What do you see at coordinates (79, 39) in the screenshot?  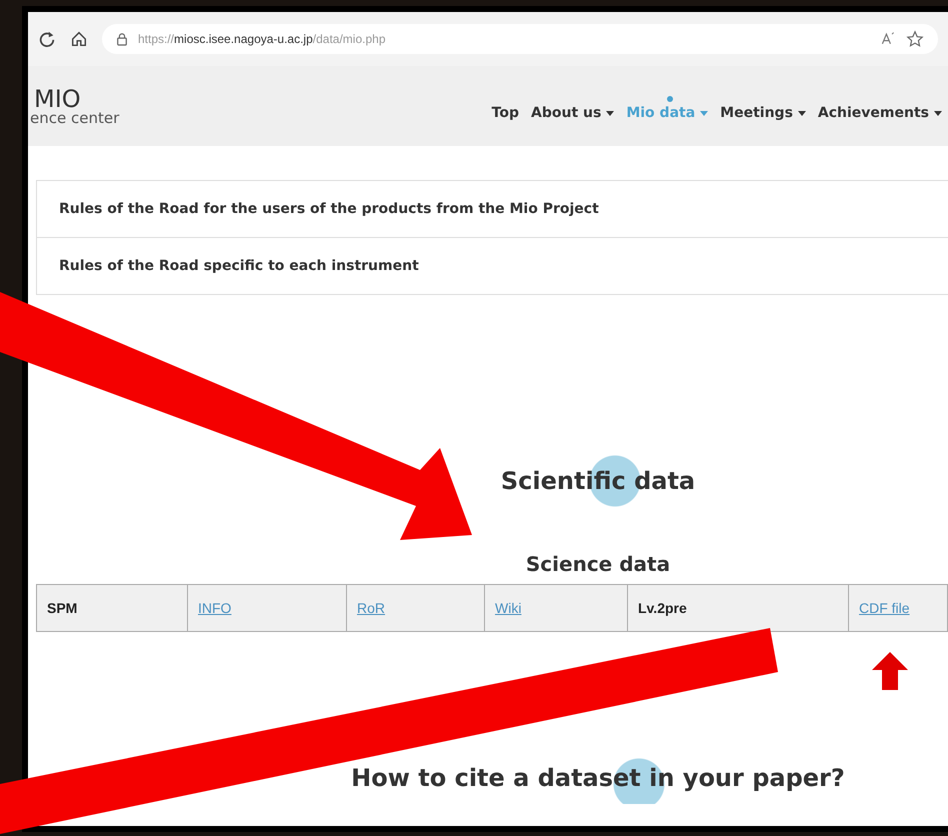 I see `home-icon` at bounding box center [79, 39].